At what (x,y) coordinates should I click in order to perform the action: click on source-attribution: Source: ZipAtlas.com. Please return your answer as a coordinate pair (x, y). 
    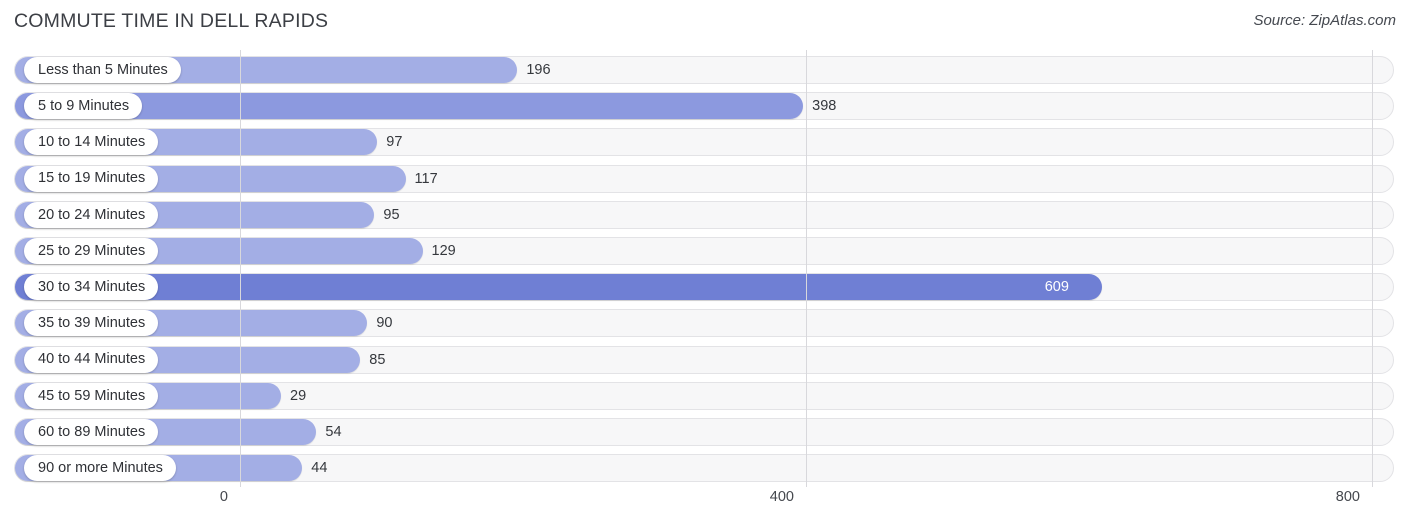
    Looking at the image, I should click on (1324, 20).